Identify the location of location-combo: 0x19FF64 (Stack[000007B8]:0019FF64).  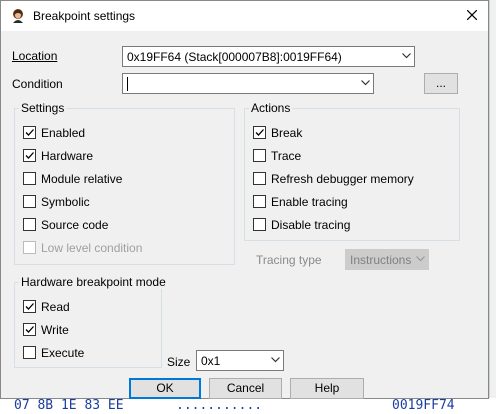
(268, 56).